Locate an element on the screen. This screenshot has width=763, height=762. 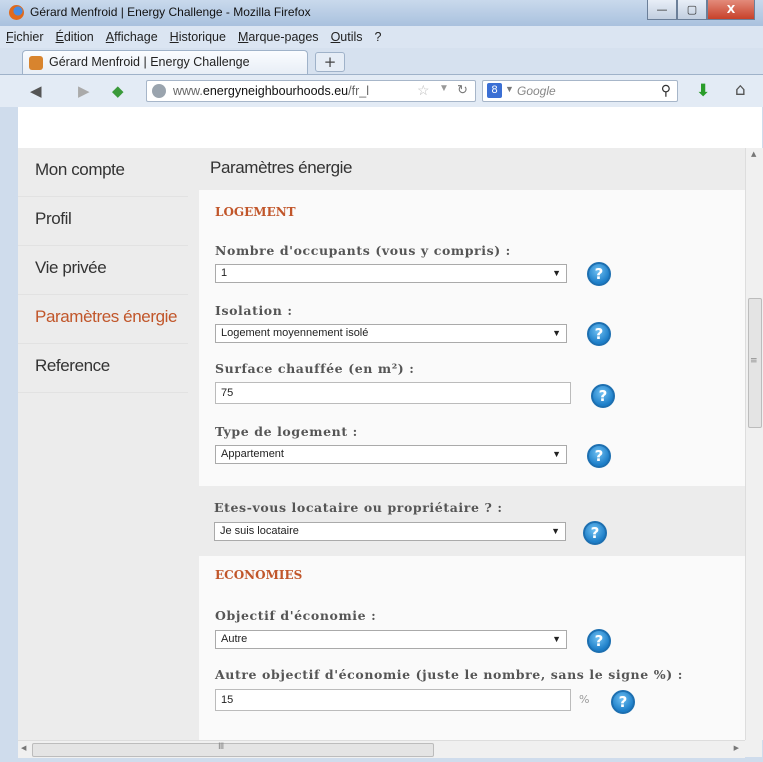
minimize-button: — is located at coordinates (662, 10).